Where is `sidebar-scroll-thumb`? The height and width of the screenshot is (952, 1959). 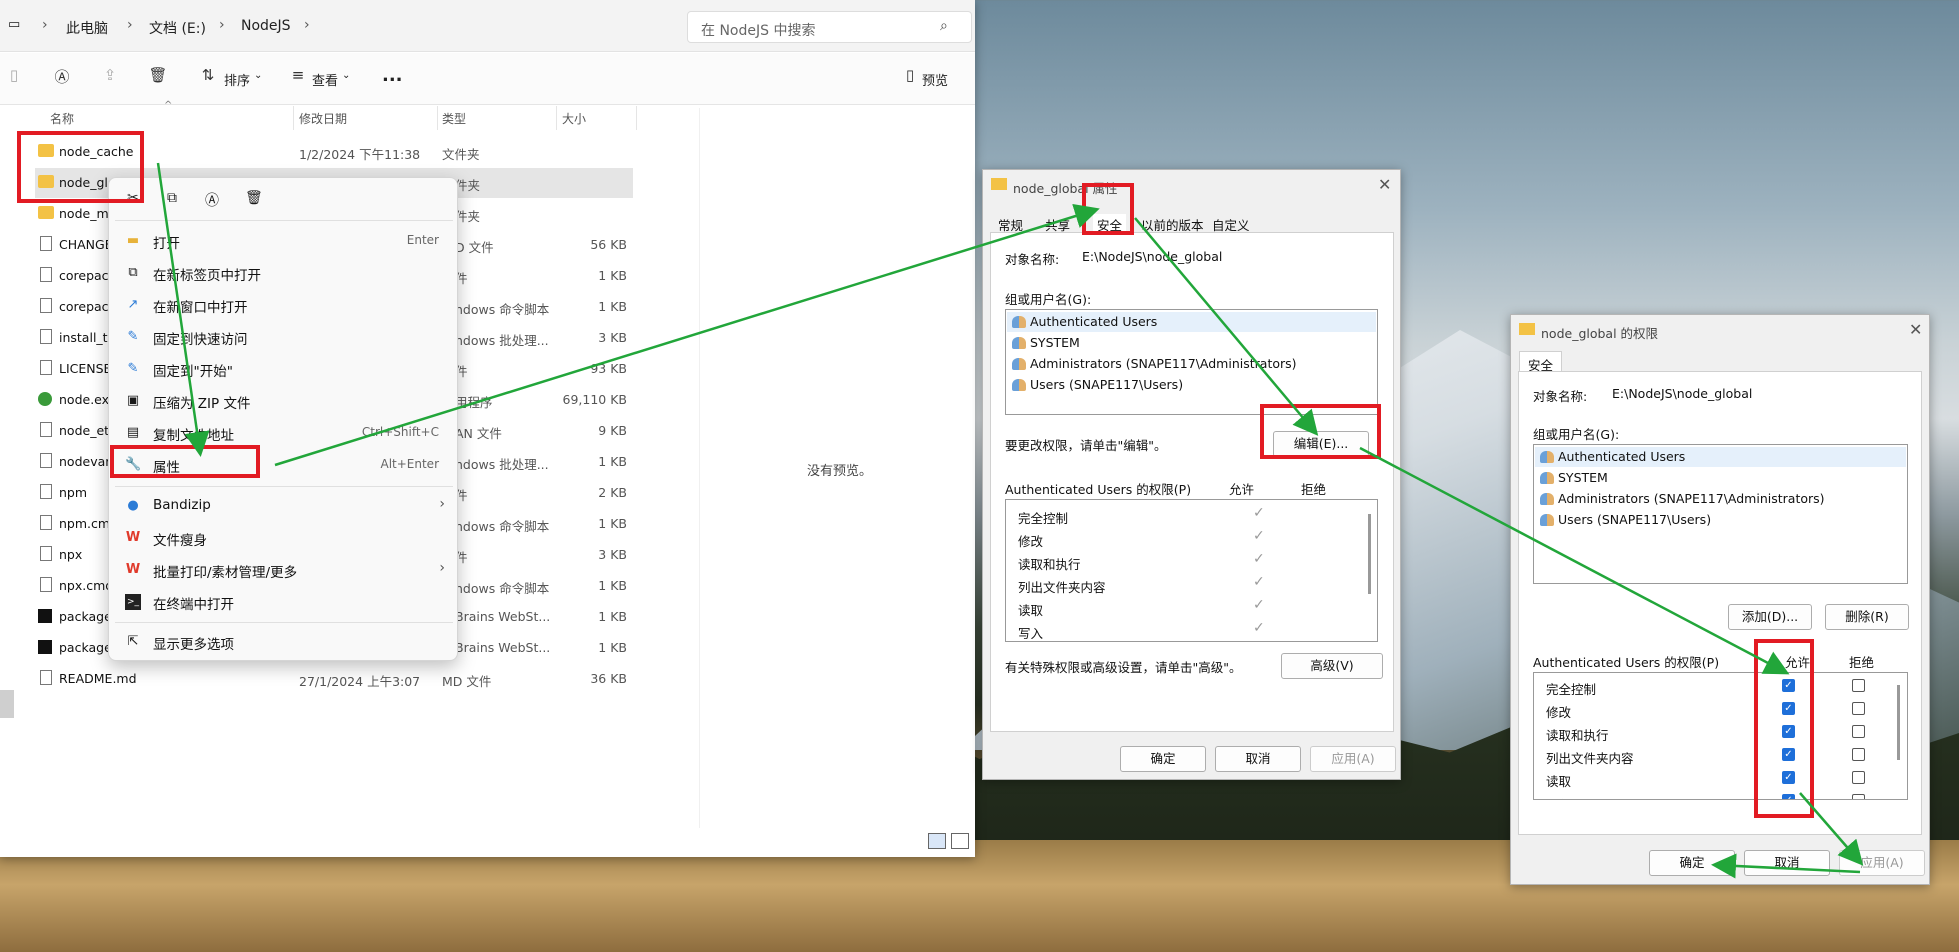
sidebar-scroll-thumb is located at coordinates (7, 704).